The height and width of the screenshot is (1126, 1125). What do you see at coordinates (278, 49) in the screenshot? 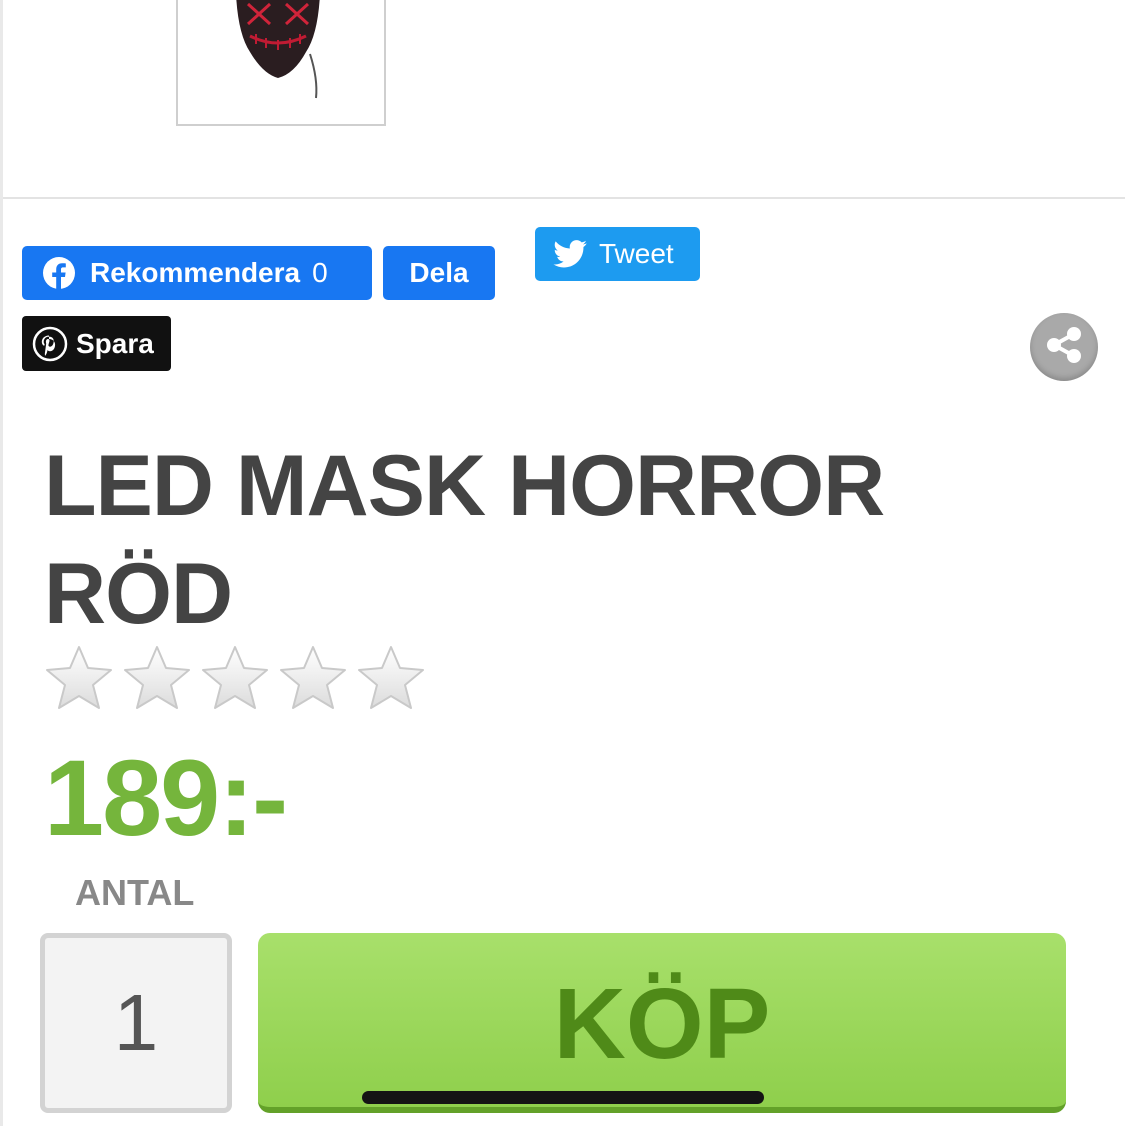
I see `mask-image` at bounding box center [278, 49].